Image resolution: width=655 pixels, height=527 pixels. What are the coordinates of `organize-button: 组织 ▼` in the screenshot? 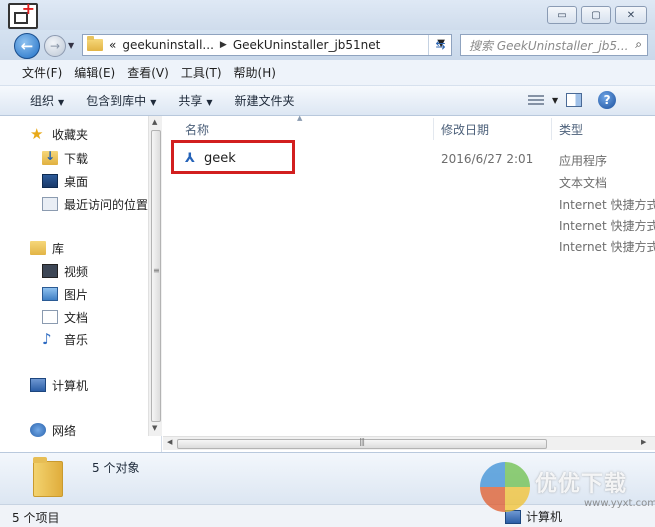 It's located at (47, 100).